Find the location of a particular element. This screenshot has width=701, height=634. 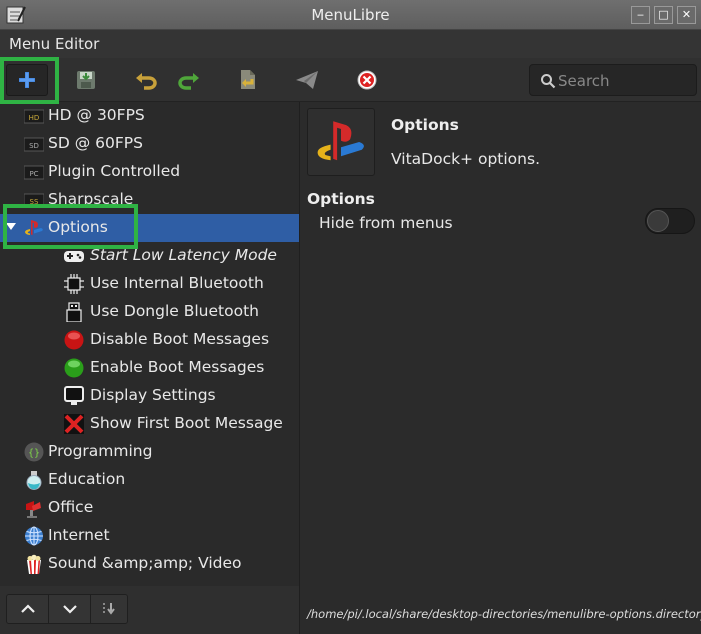

programming-braces-glyph: {} is located at coordinates (34, 453).